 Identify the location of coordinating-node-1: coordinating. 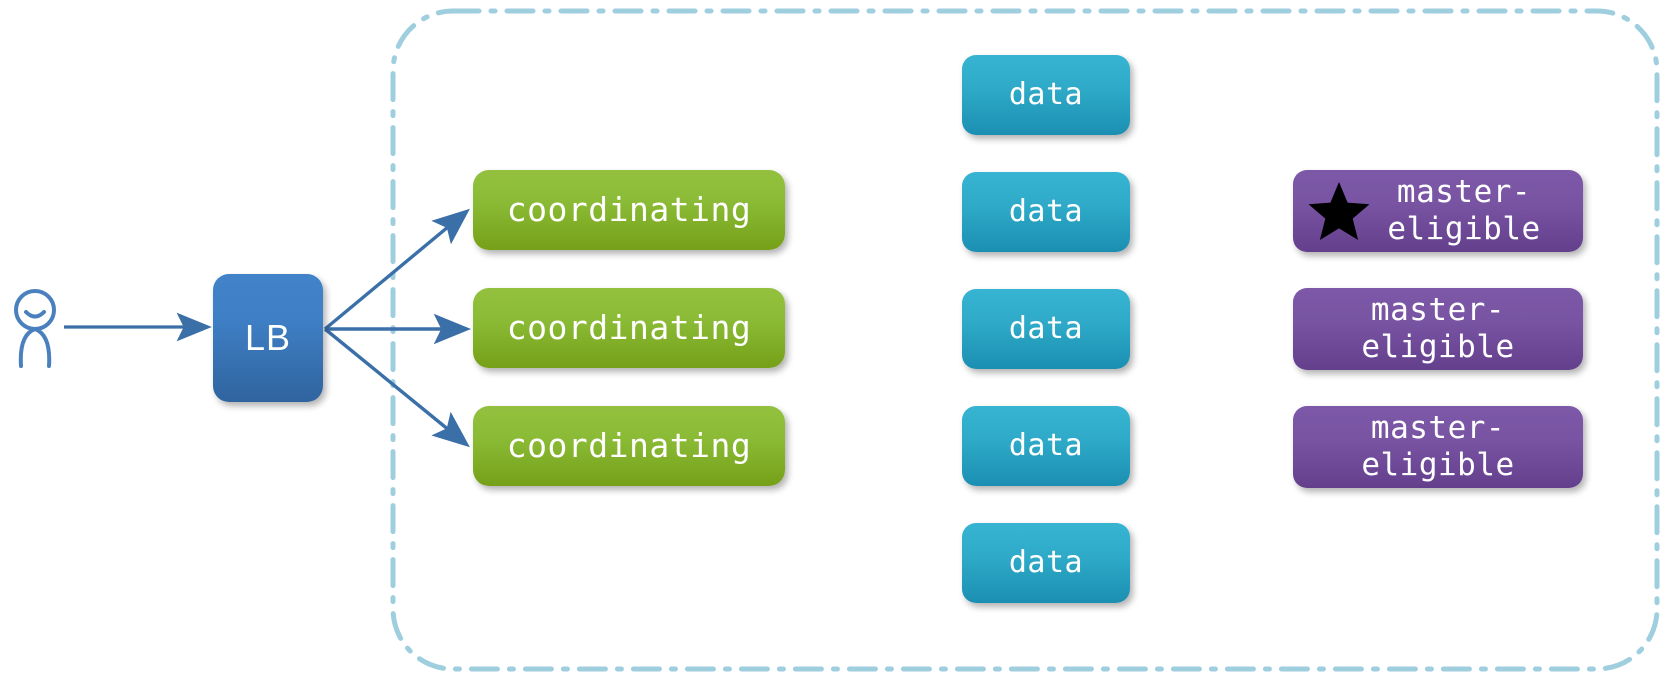
(629, 210).